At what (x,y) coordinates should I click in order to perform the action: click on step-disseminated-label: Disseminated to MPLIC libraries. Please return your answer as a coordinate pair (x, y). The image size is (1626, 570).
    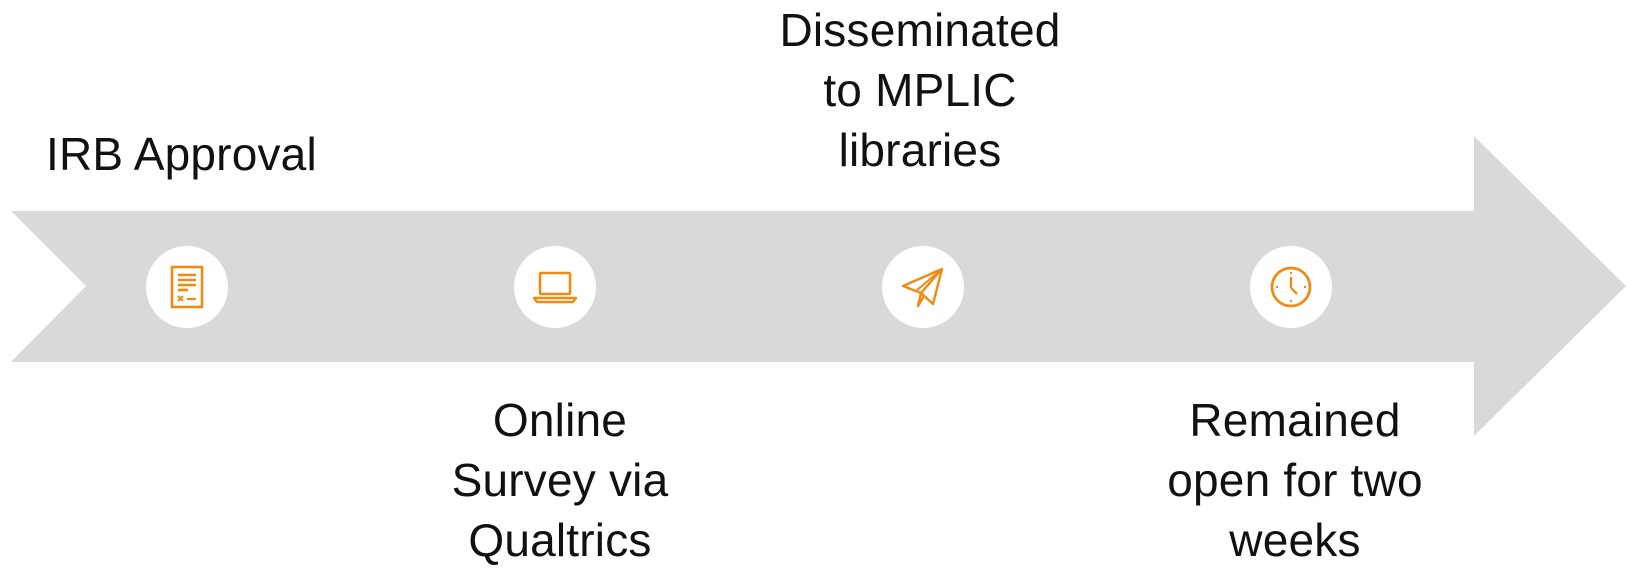
    Looking at the image, I should click on (920, 90).